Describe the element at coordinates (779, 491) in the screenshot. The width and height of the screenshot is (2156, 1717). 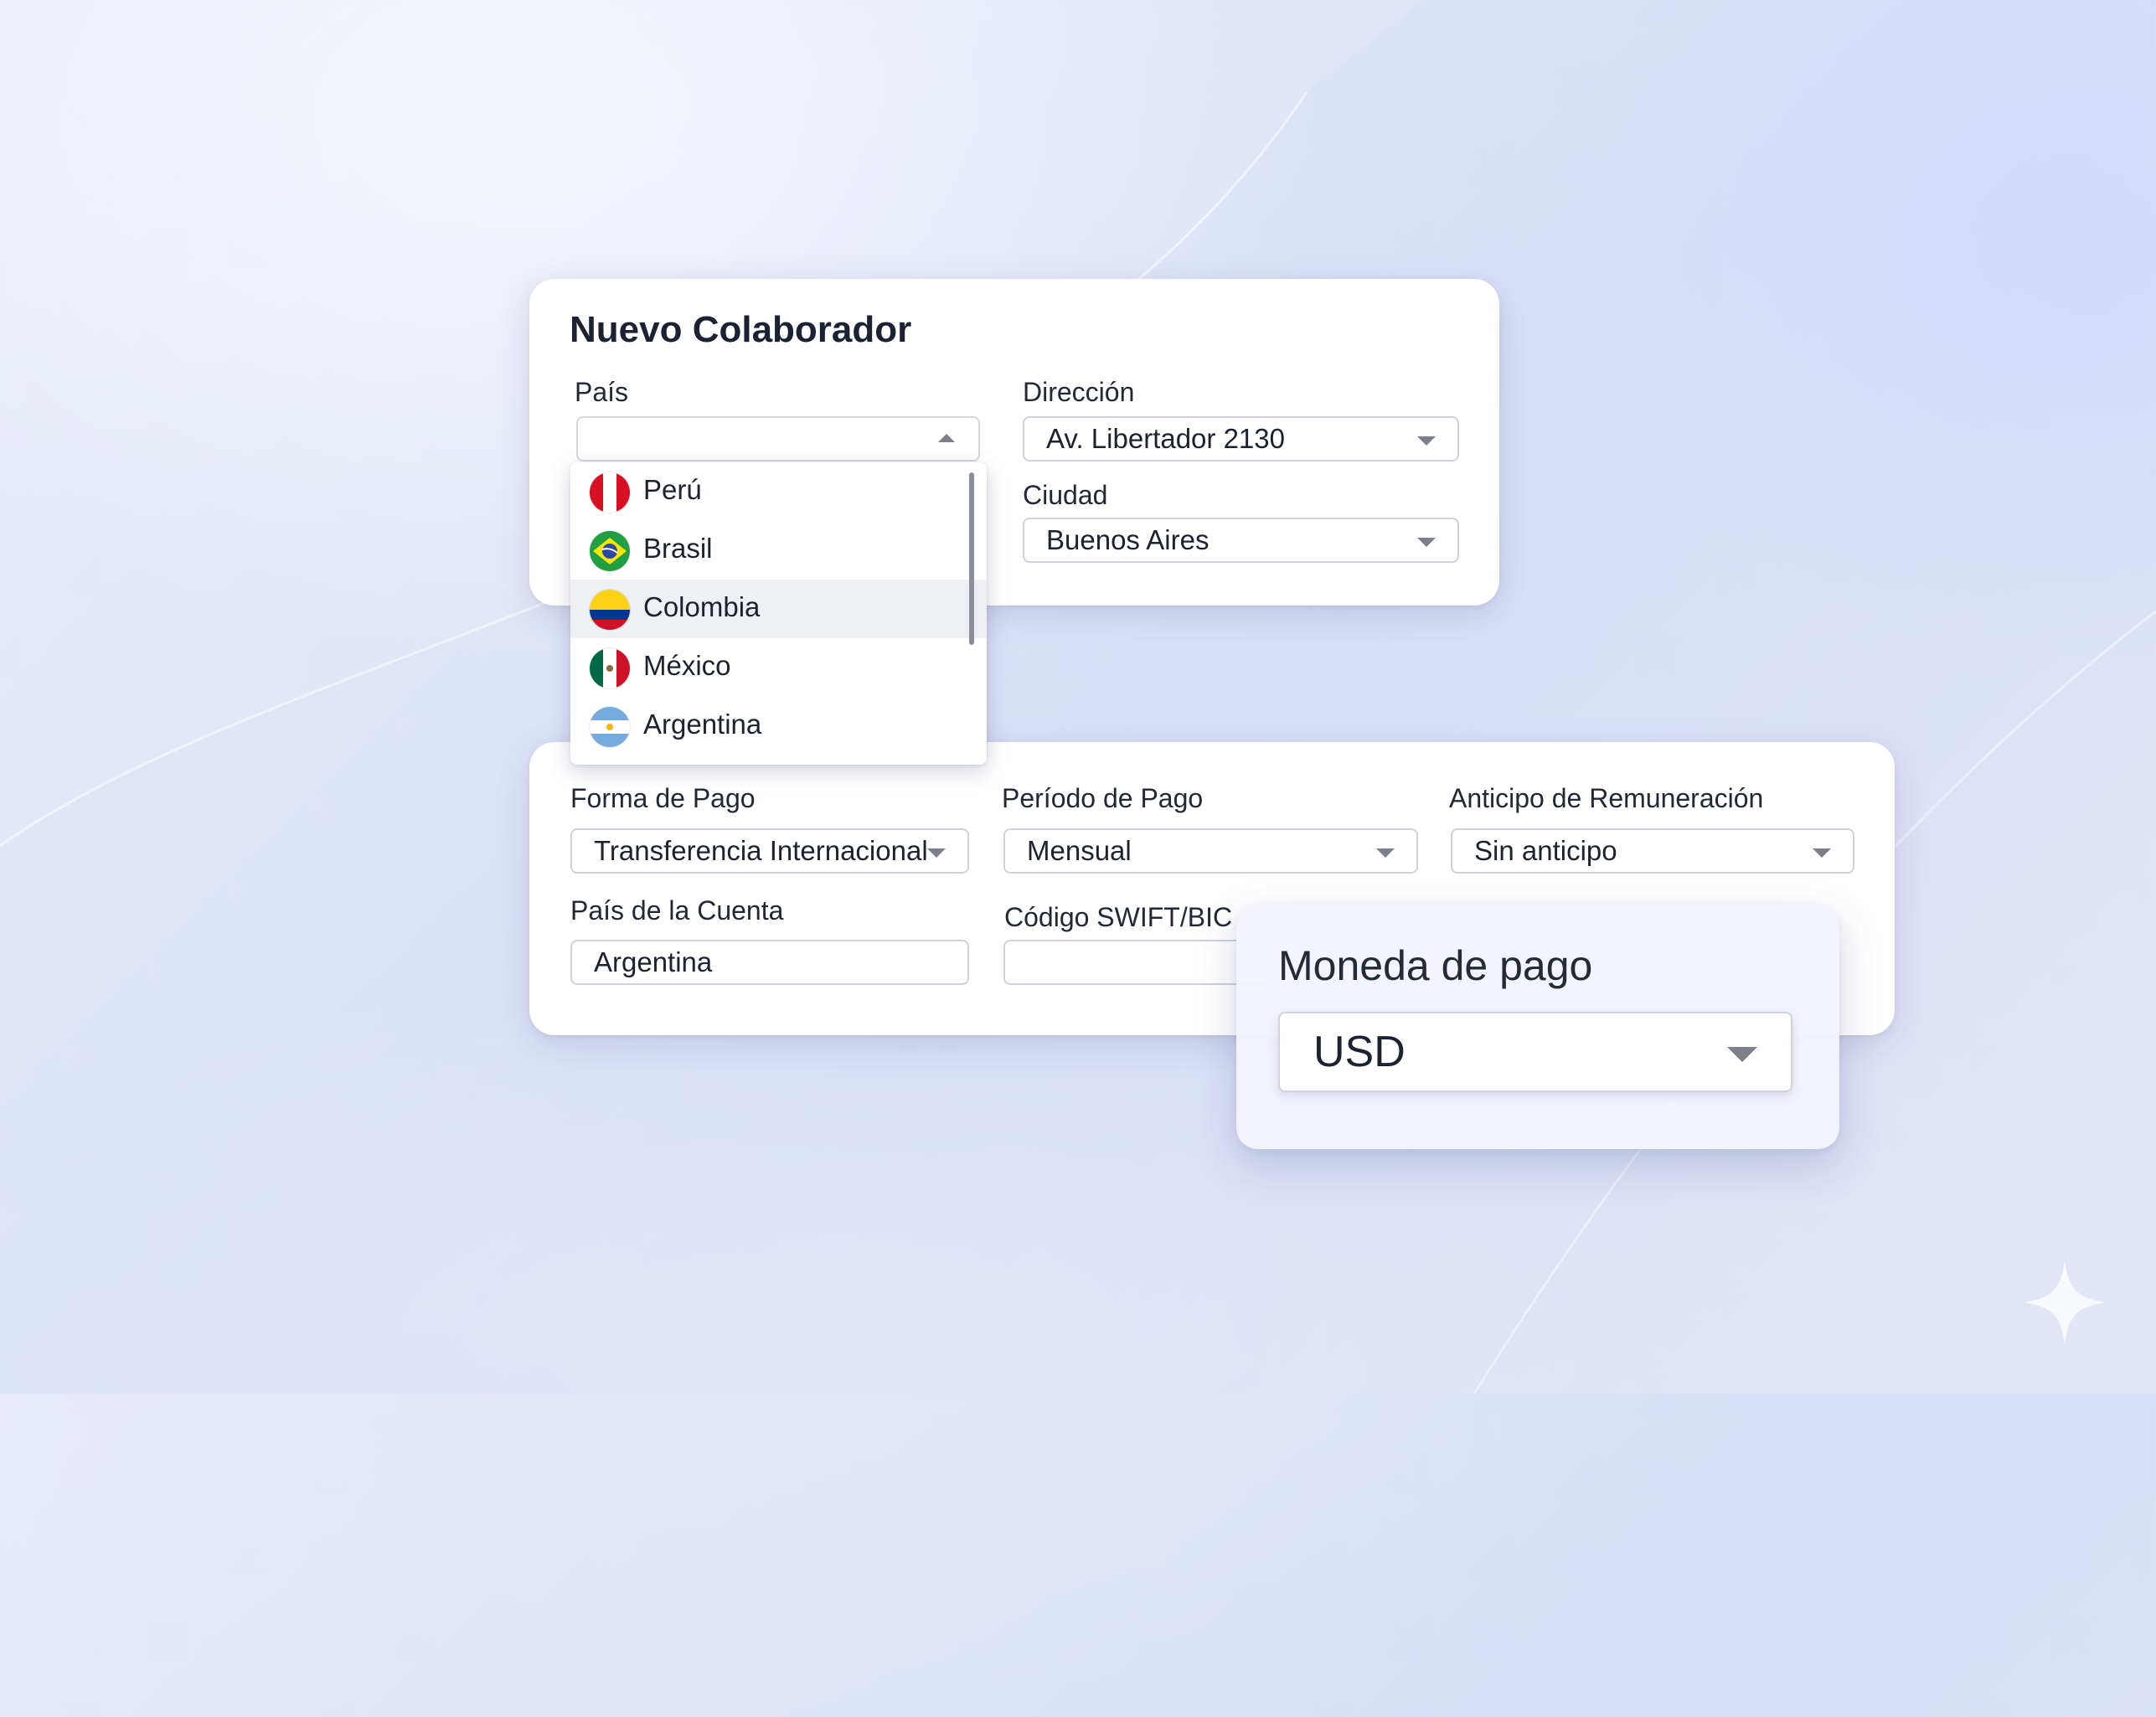
I see `country-option-peru: Perú` at that location.